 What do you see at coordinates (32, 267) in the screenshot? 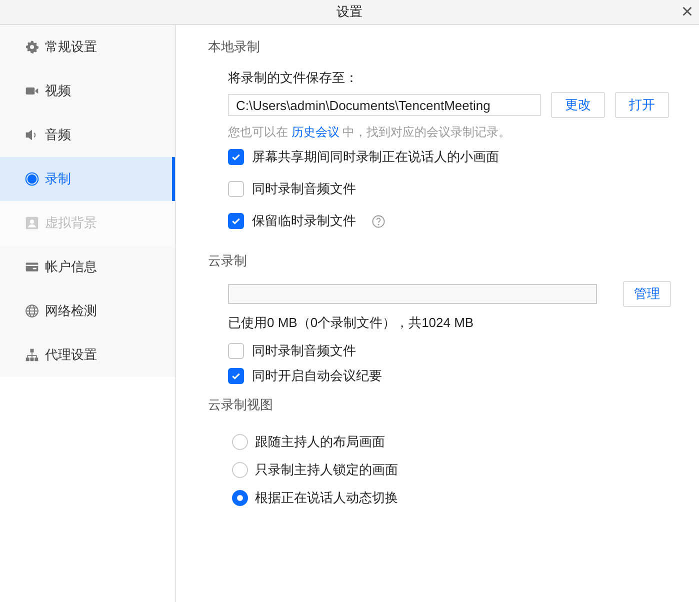
I see `card-icon` at bounding box center [32, 267].